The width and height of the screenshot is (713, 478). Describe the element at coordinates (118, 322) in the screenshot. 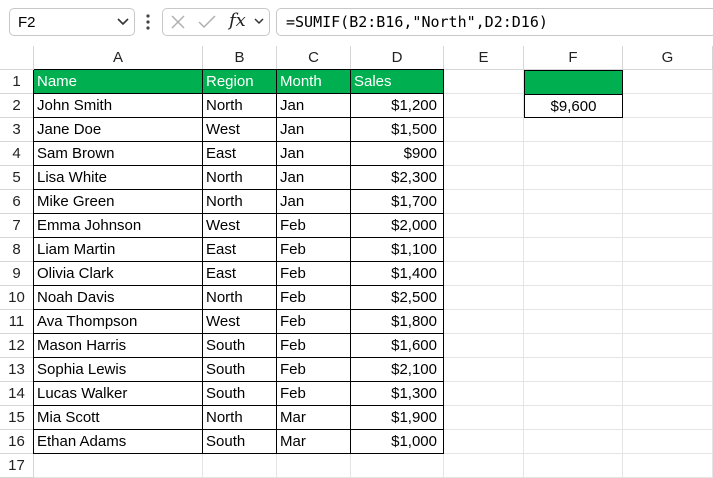

I see `table-cell: Ava Thompson` at that location.